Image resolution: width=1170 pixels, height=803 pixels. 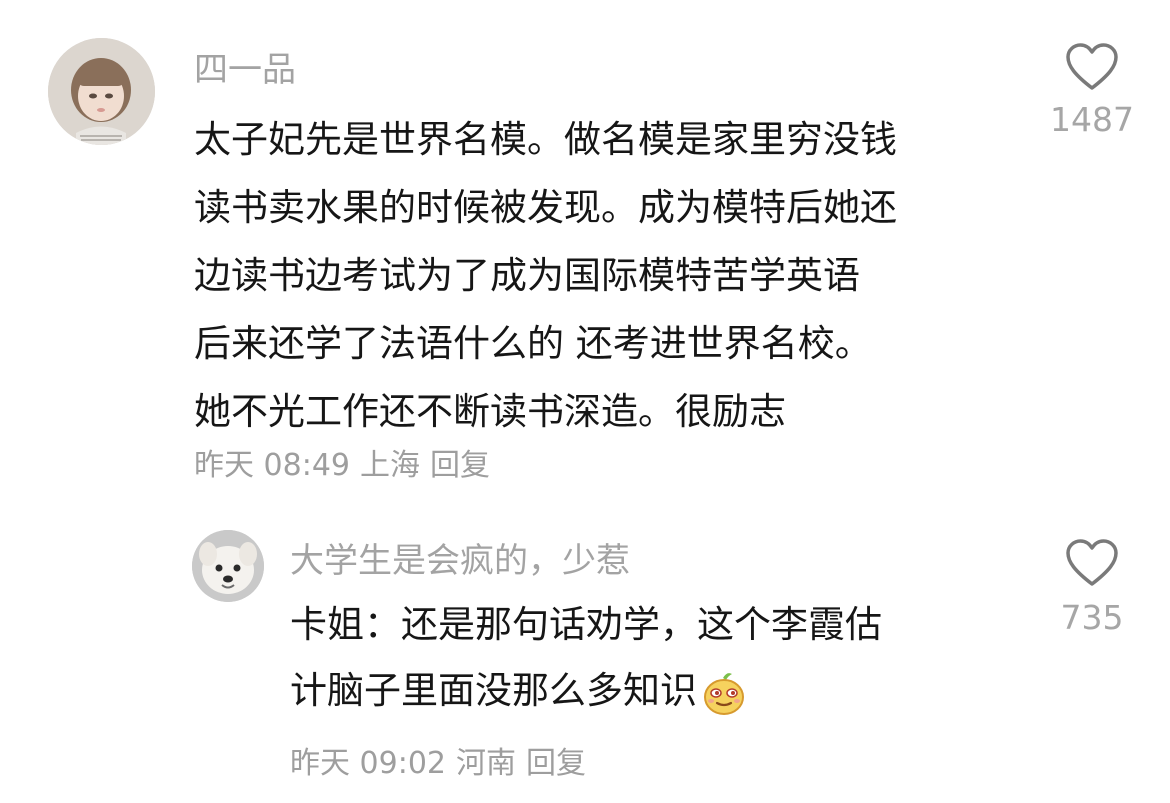 I want to click on comment-text-line: 太子妃先是世界名模。做名模是家里穷没钱, so click(x=545, y=139).